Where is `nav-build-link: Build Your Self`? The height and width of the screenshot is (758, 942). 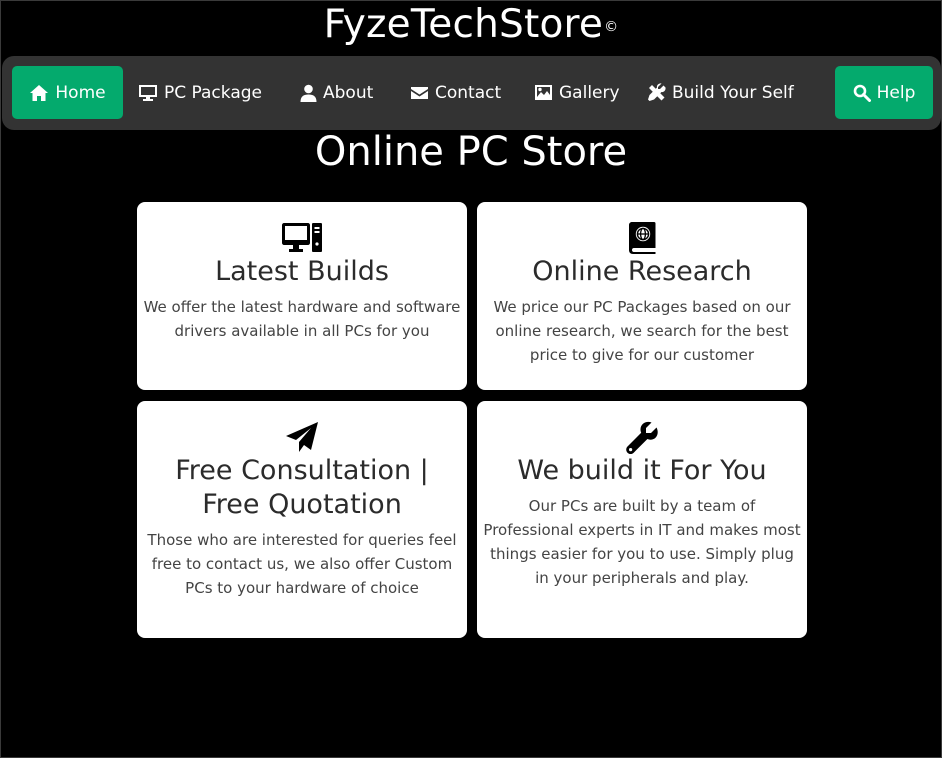 nav-build-link: Build Your Self is located at coordinates (720, 92).